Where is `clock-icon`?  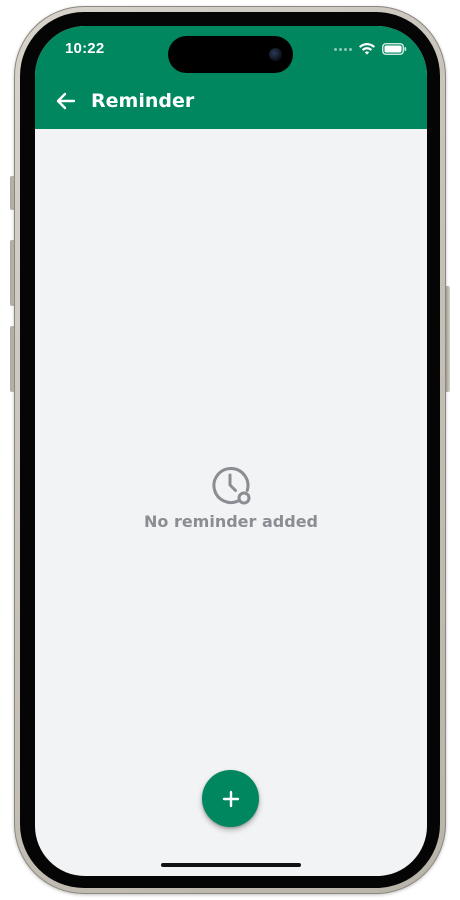 clock-icon is located at coordinates (231, 486).